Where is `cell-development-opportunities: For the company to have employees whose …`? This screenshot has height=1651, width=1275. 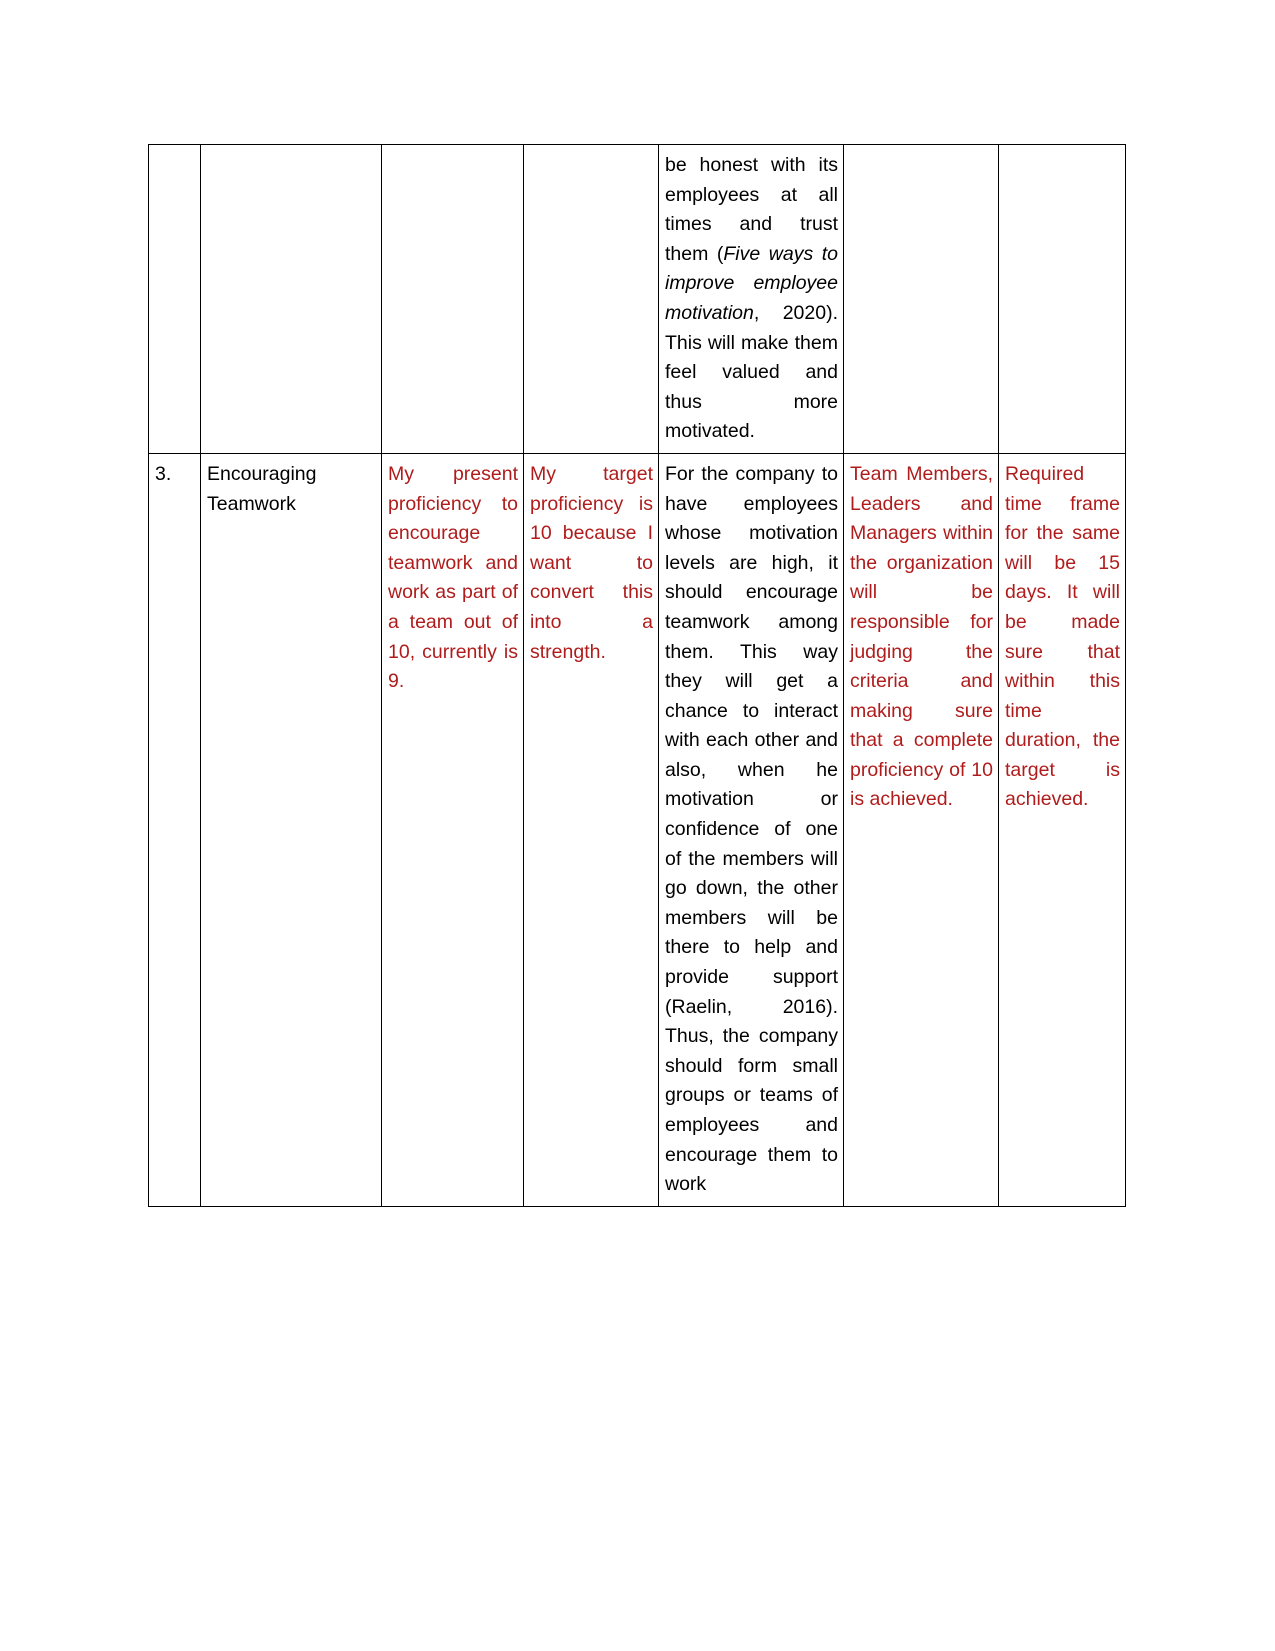 cell-development-opportunities: For the company to have employees whose … is located at coordinates (751, 829).